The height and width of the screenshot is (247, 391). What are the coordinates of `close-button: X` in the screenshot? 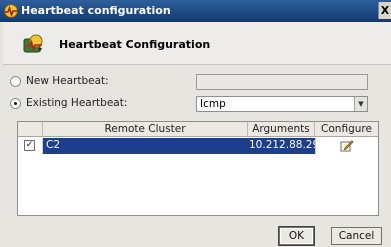 It's located at (384, 10).